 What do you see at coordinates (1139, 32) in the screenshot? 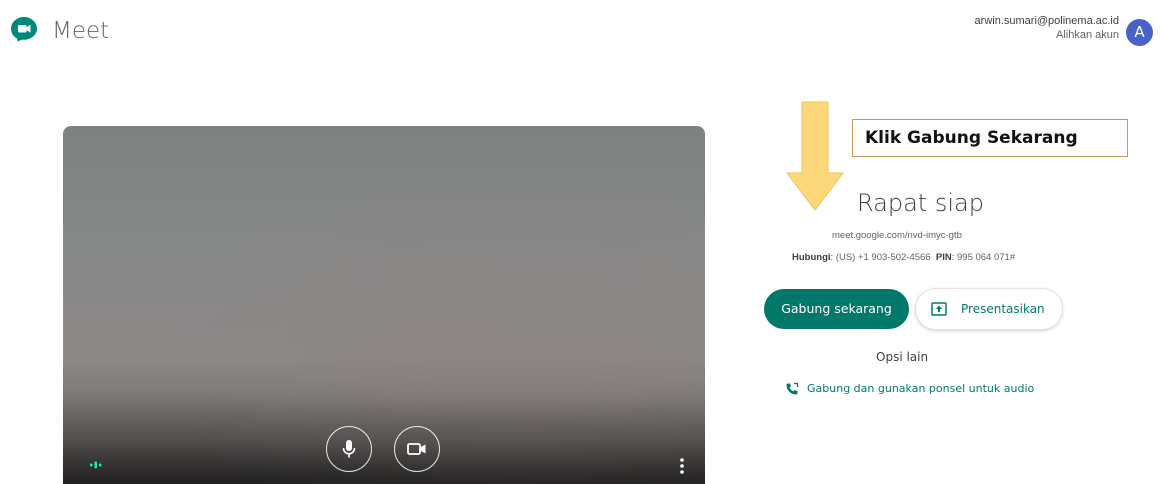
I see `avatar: A` at bounding box center [1139, 32].